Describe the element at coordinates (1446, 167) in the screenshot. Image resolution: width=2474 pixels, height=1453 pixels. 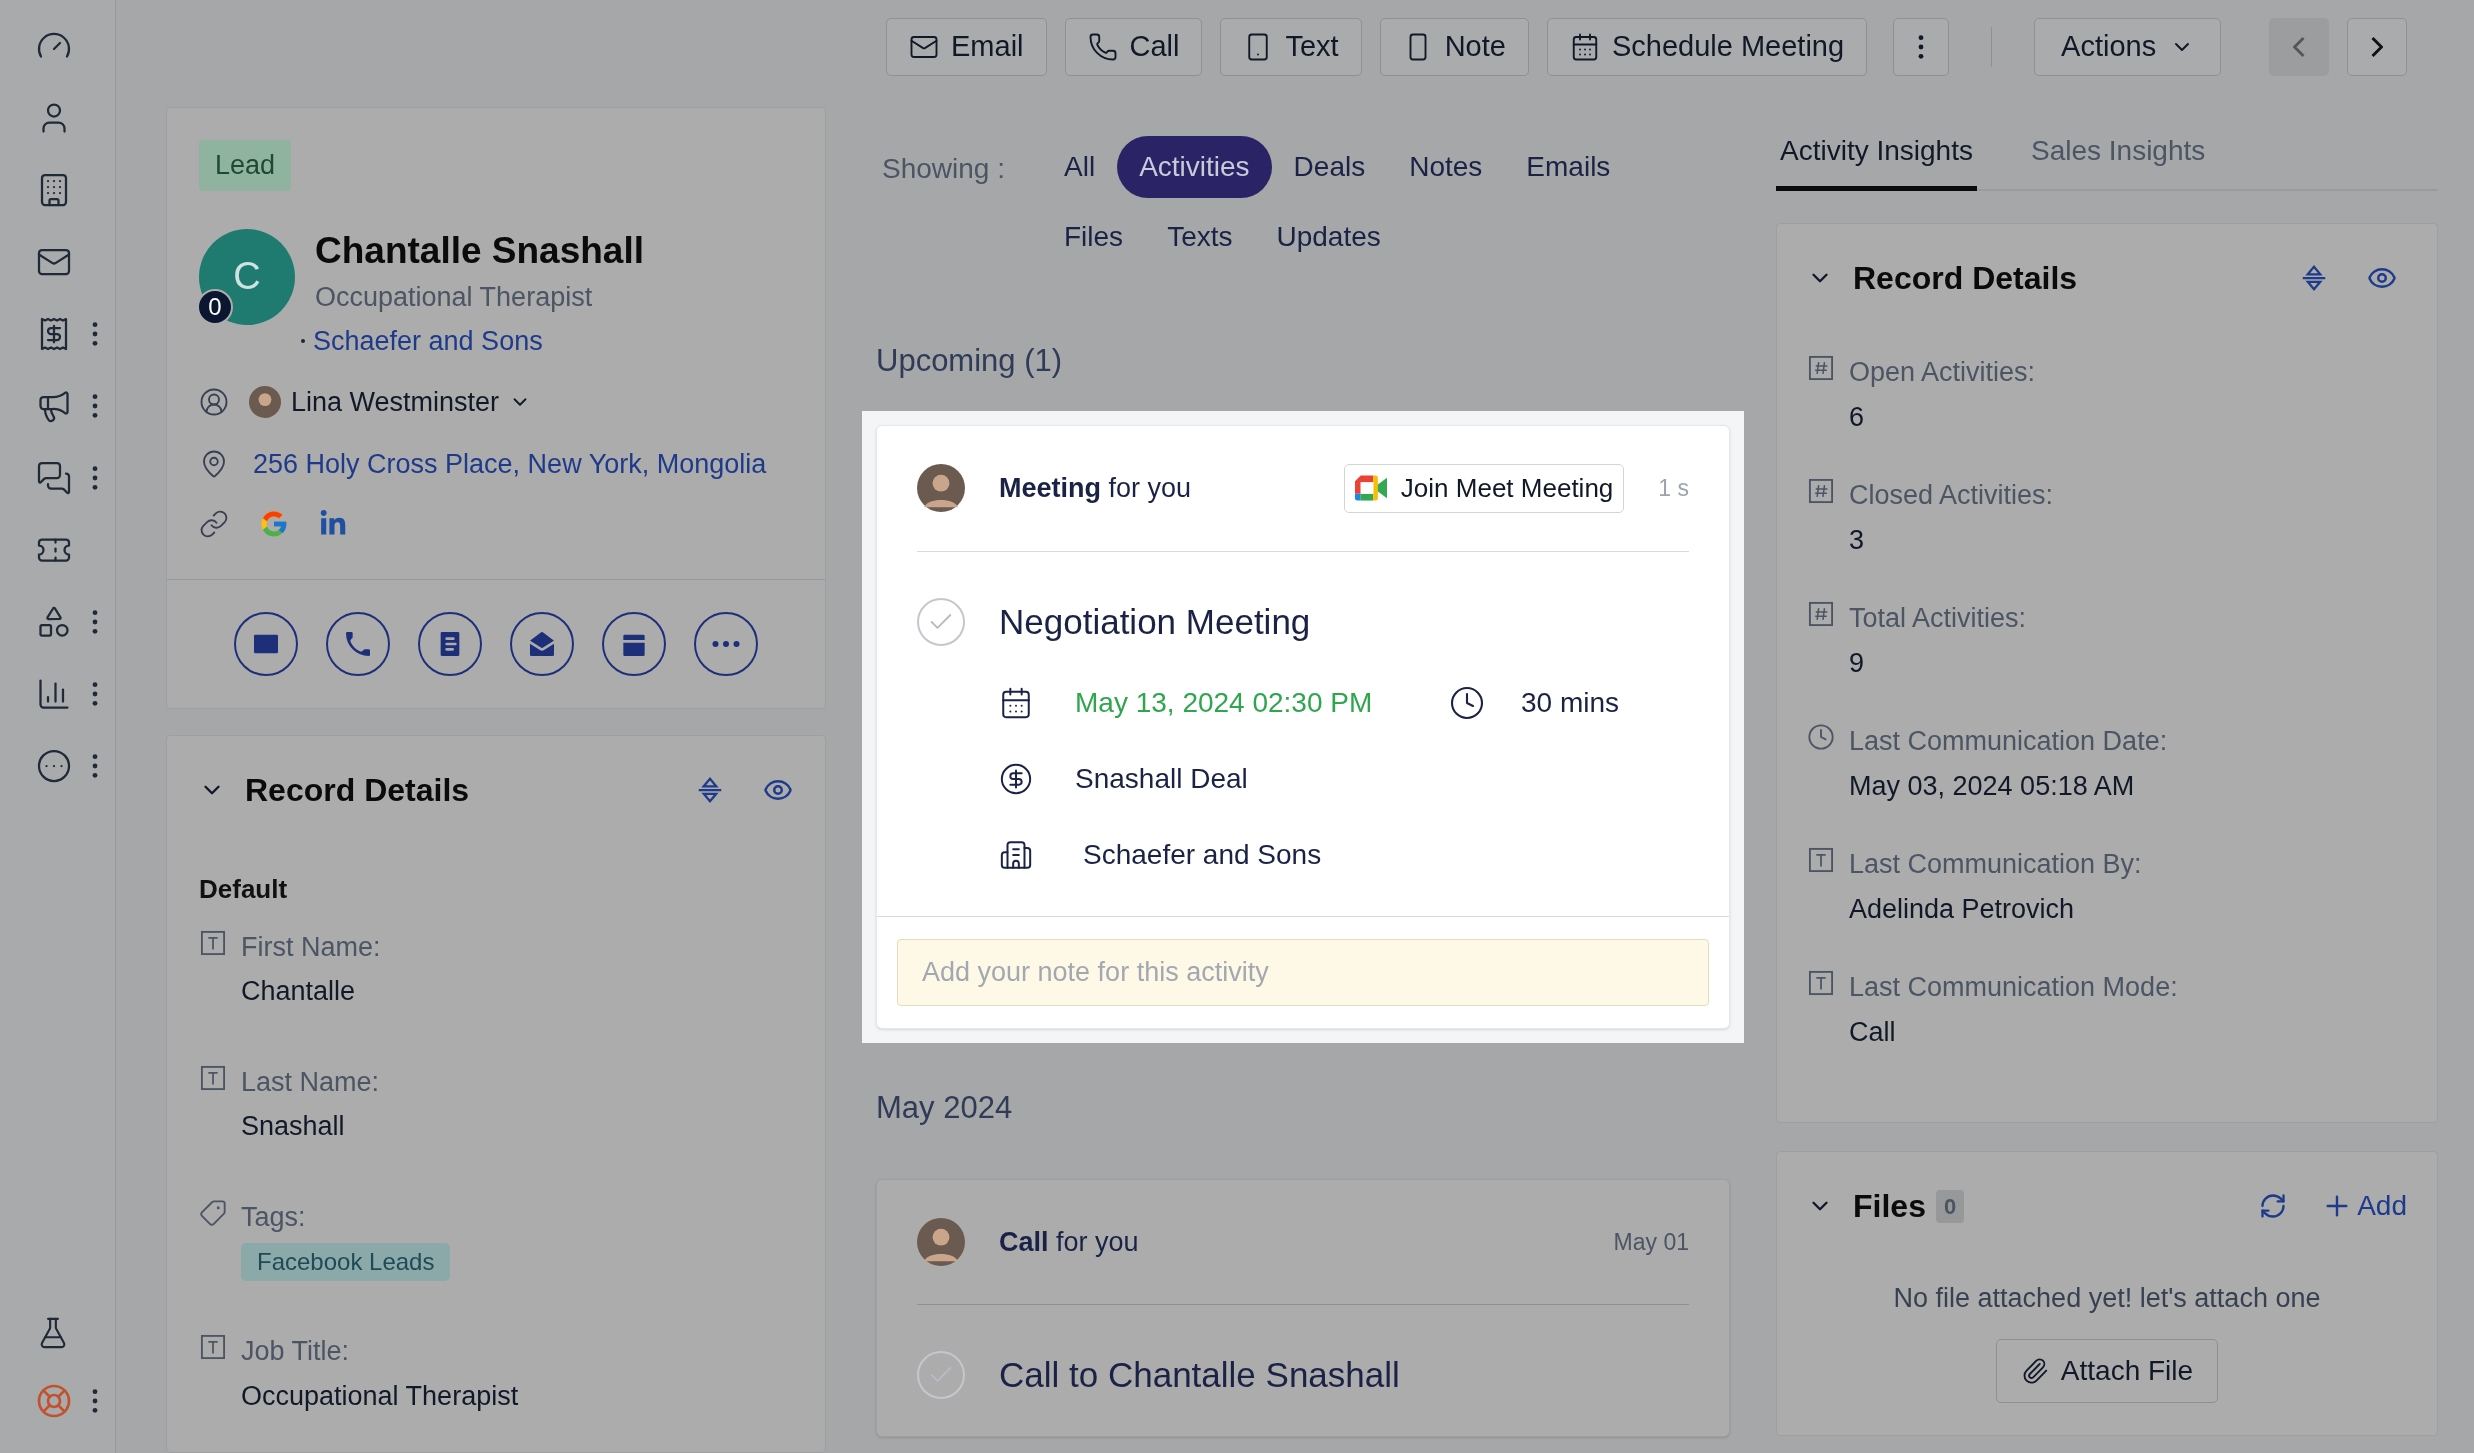
I see `filter-tab: Notes` at that location.